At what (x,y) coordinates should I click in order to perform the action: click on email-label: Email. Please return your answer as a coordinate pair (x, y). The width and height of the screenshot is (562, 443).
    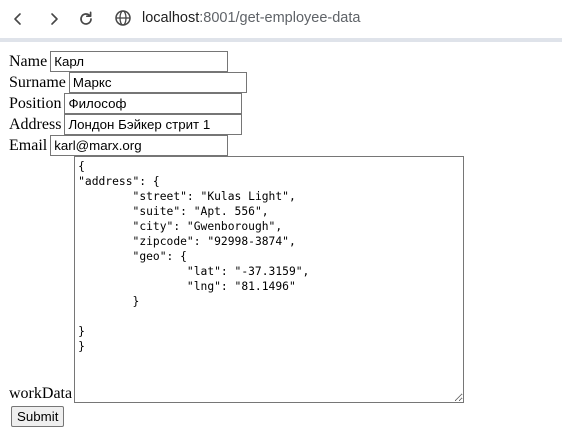
    Looking at the image, I should click on (28, 145).